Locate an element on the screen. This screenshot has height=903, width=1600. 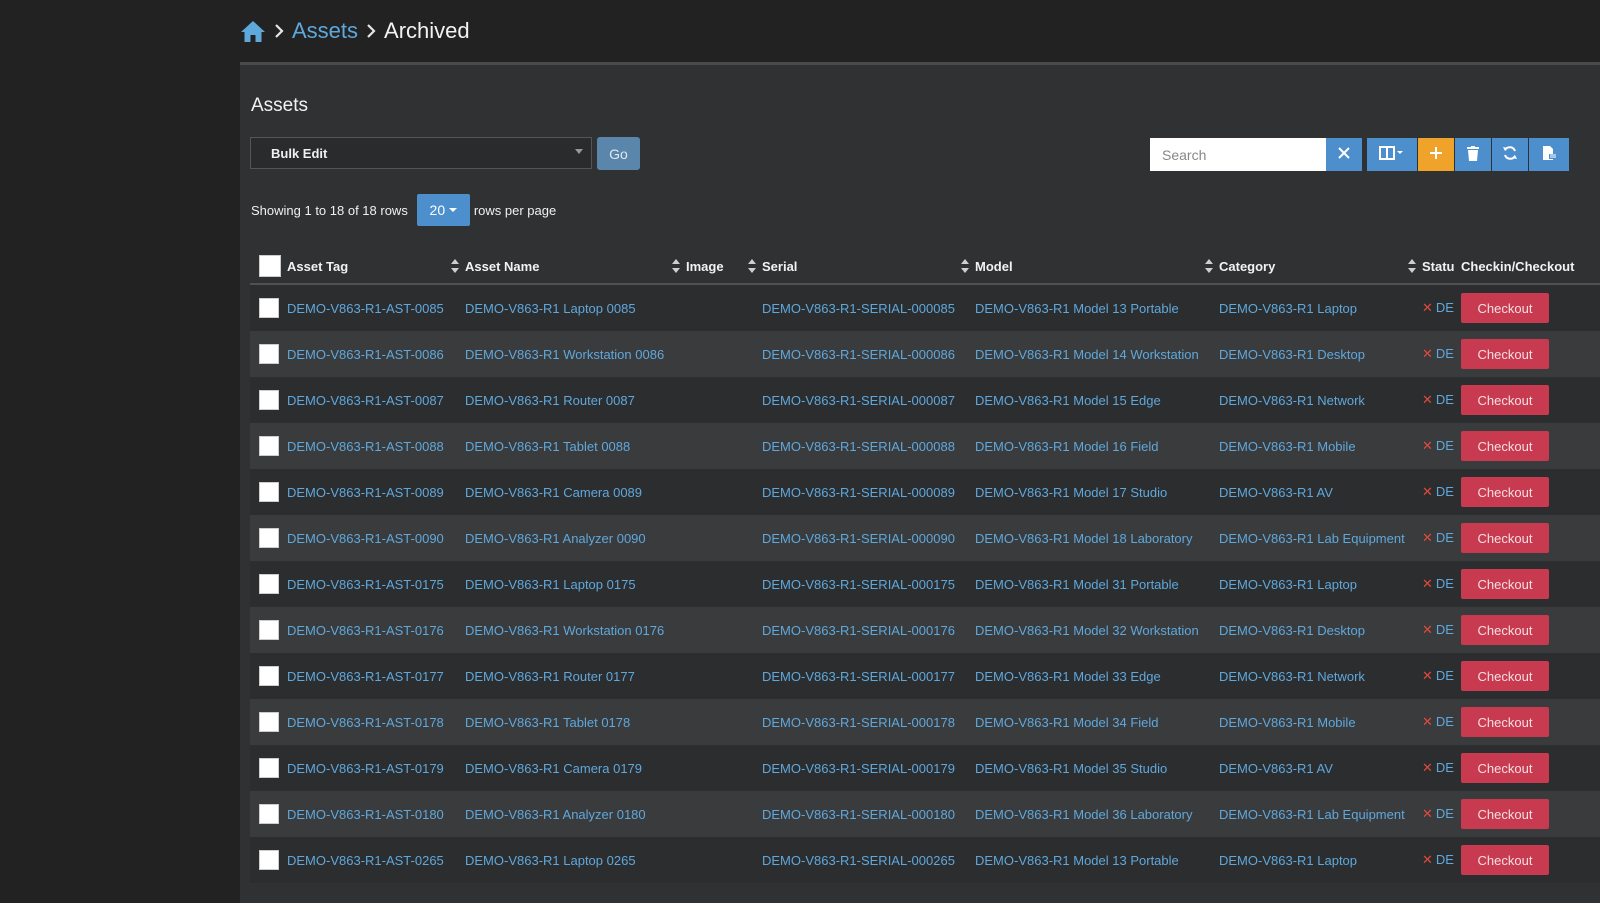
columns-toggle-button is located at coordinates (1392, 154).